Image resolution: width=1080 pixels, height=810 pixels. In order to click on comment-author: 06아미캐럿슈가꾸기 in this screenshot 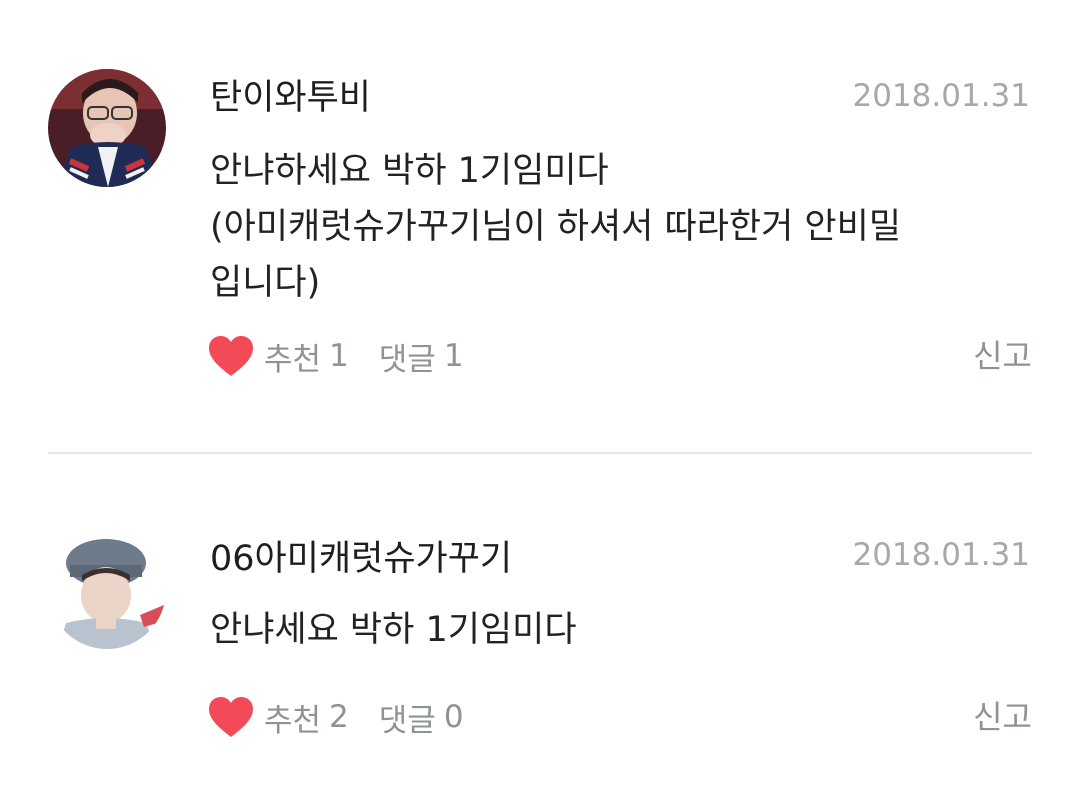, I will do `click(361, 559)`.